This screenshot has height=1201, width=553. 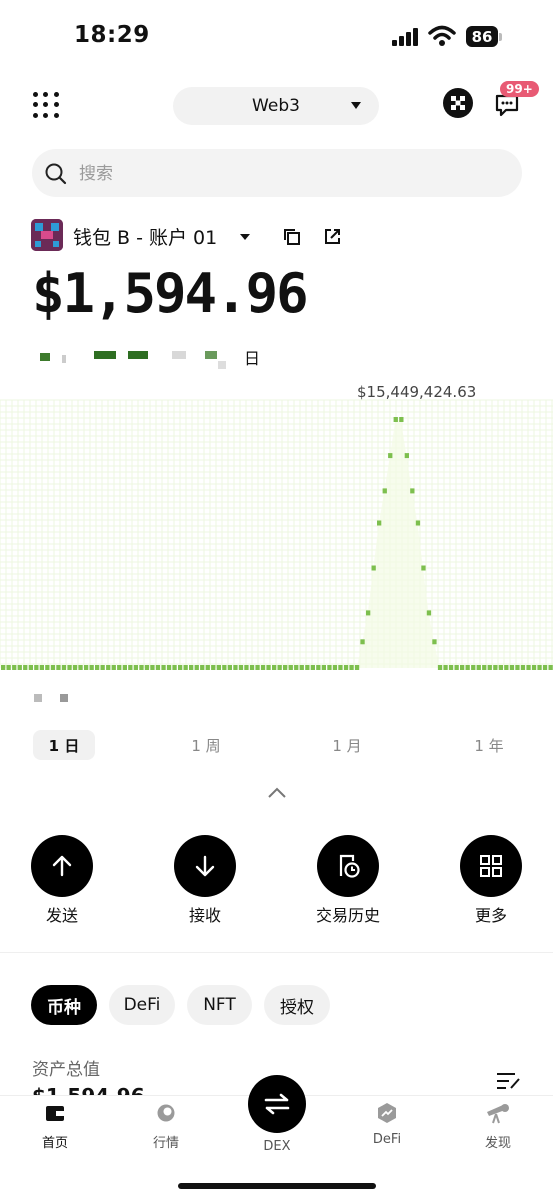 What do you see at coordinates (55, 1113) in the screenshot?
I see `wallet-icon` at bounding box center [55, 1113].